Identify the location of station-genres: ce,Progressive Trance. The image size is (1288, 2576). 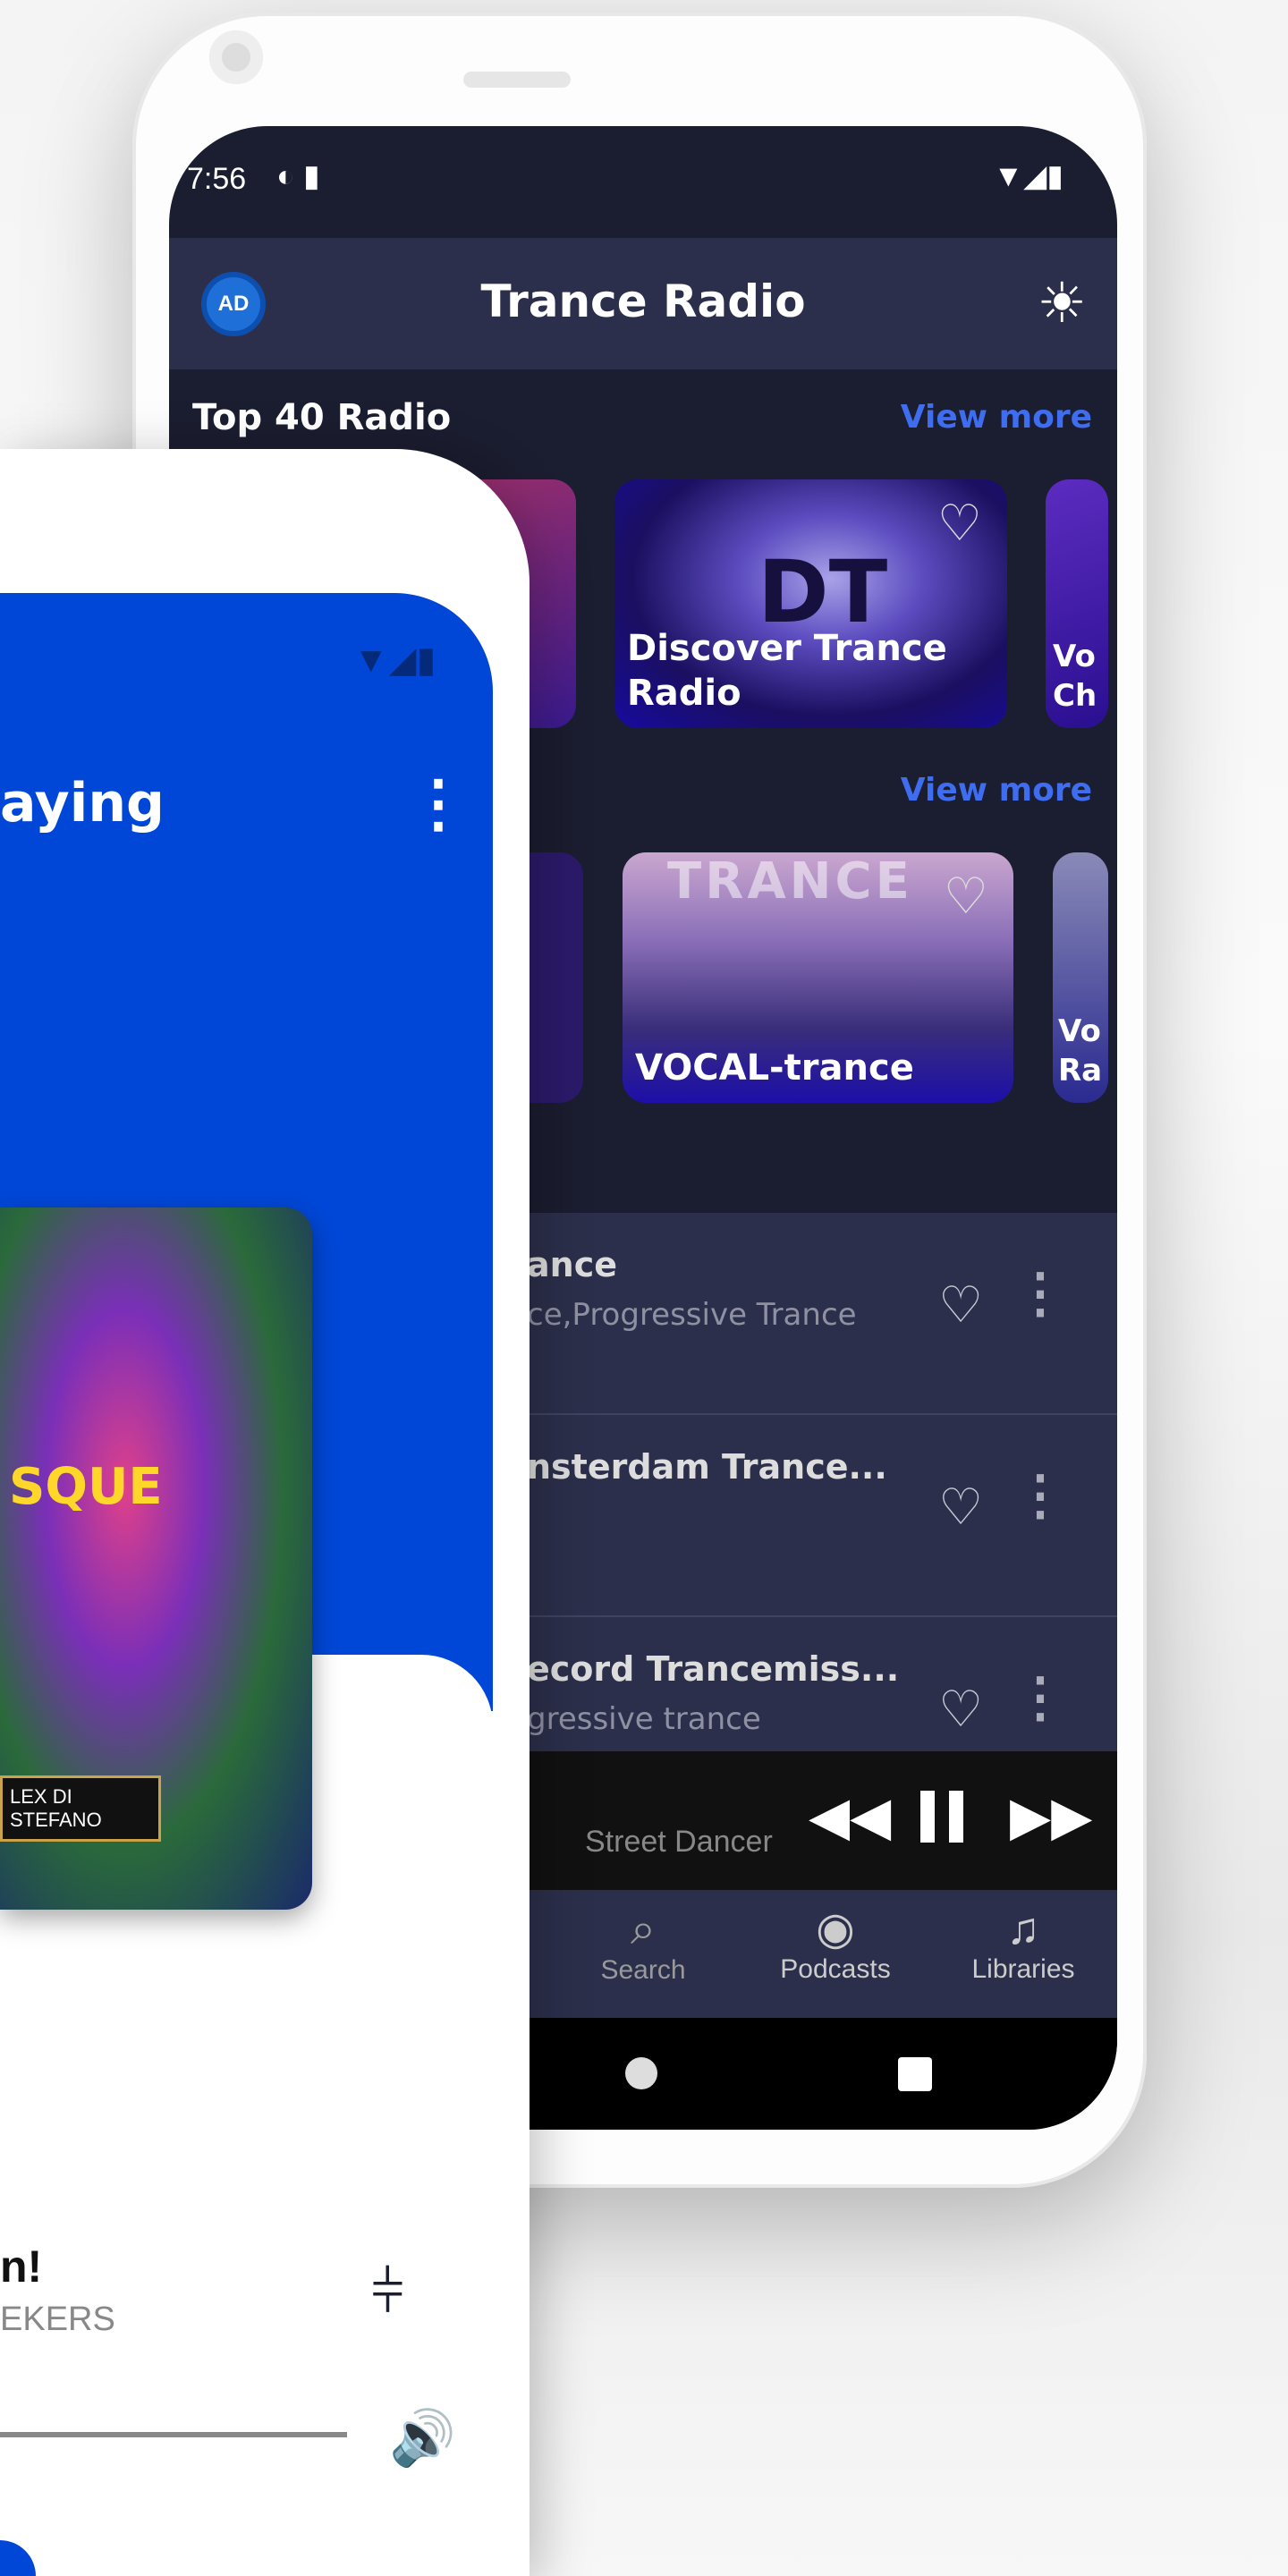
(692, 1315).